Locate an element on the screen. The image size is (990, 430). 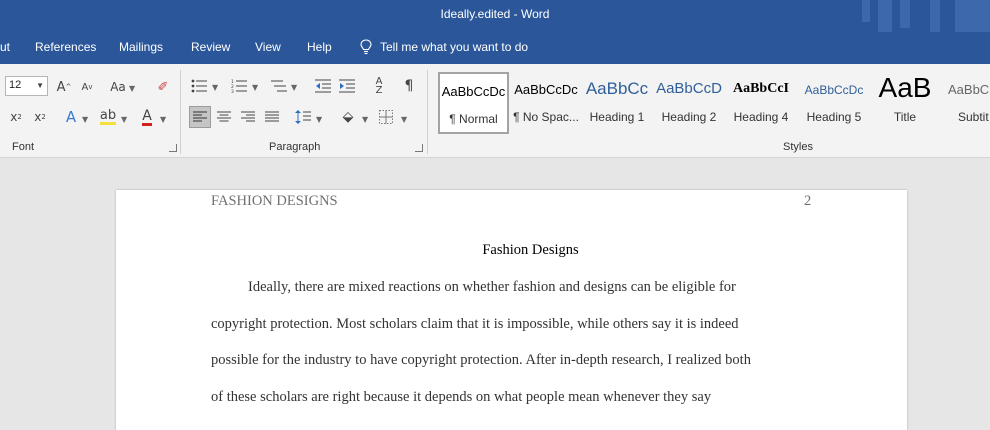
svg-text: 3 is located at coordinates (232, 91).